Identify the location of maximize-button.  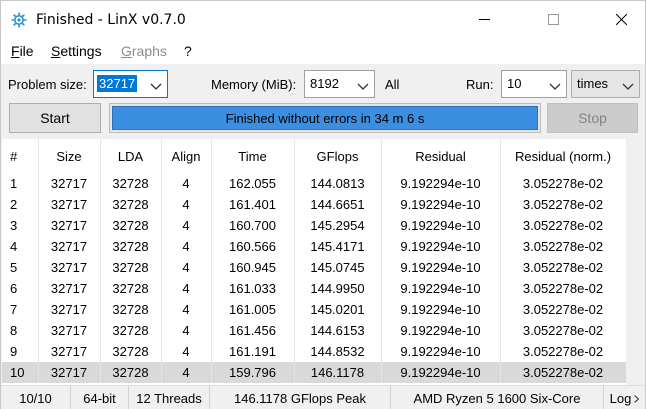
(553, 20).